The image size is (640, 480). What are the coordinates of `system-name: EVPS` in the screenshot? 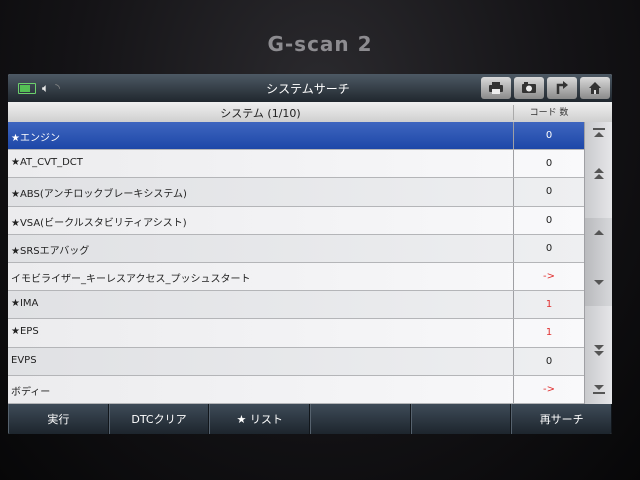 It's located at (24, 360).